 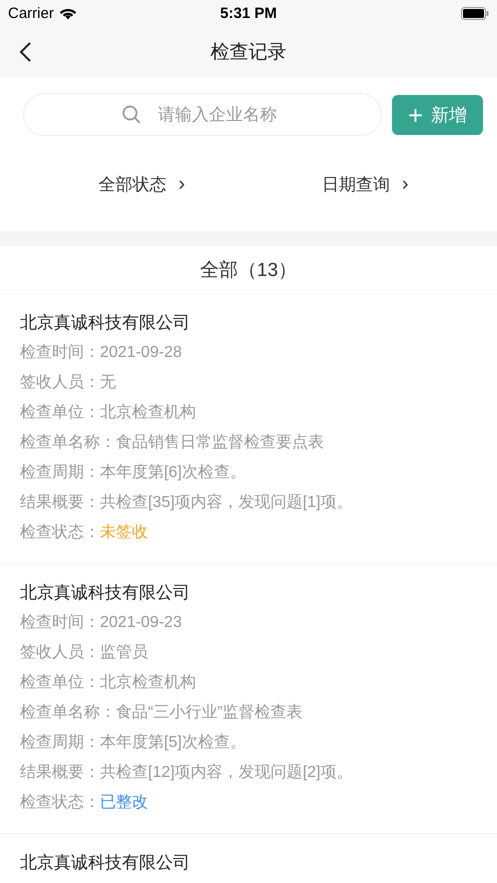 What do you see at coordinates (142, 184) in the screenshot?
I see `filter-dropdown: 全部状态 ›` at bounding box center [142, 184].